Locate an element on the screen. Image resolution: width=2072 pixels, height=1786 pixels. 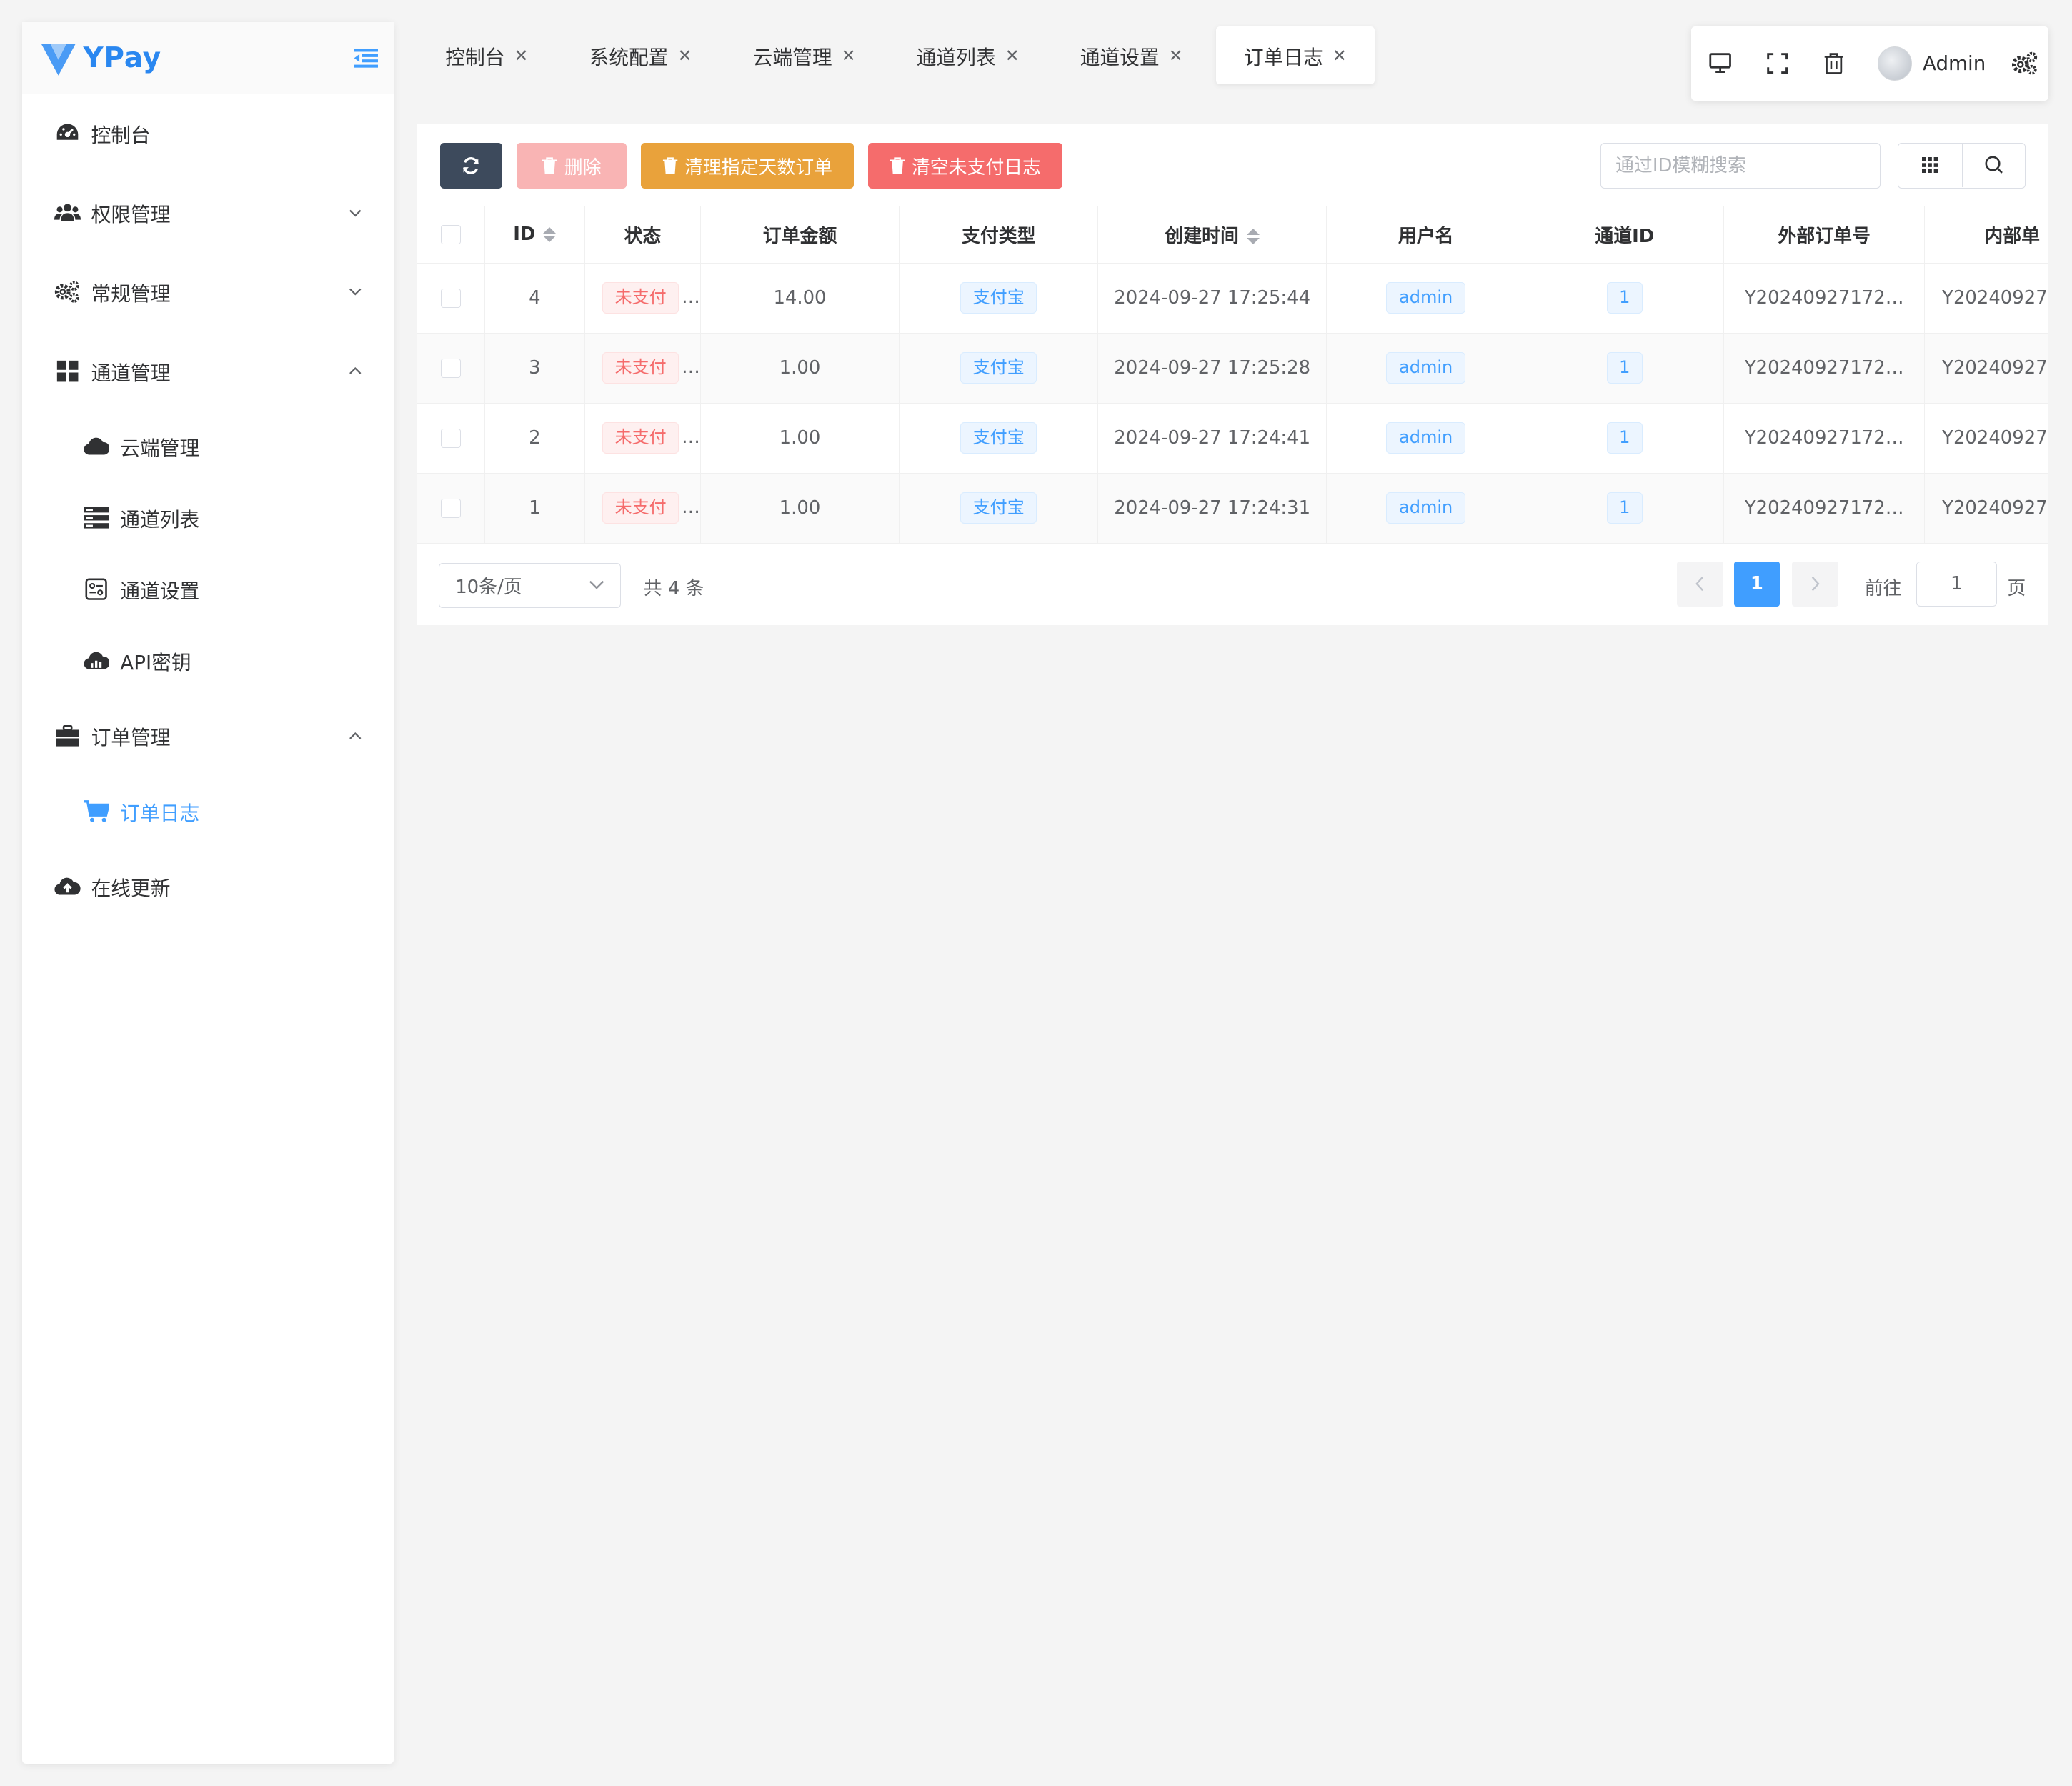
search-button is located at coordinates (1993, 165).